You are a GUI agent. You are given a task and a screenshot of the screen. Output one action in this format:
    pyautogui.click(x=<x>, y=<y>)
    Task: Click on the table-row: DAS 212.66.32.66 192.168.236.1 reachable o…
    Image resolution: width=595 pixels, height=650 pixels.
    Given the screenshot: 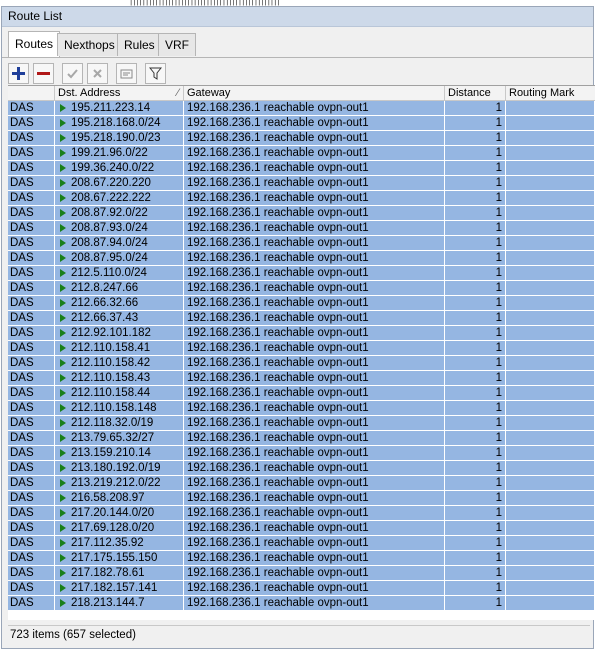 What is the action you would take?
    pyautogui.click(x=301, y=303)
    